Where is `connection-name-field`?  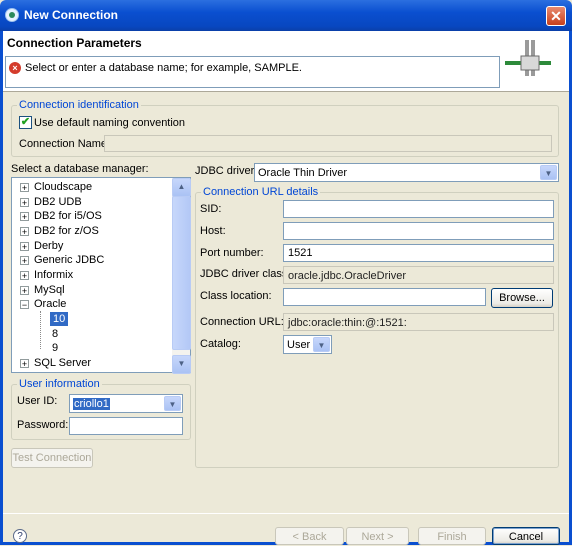
connection-name-field is located at coordinates (328, 143).